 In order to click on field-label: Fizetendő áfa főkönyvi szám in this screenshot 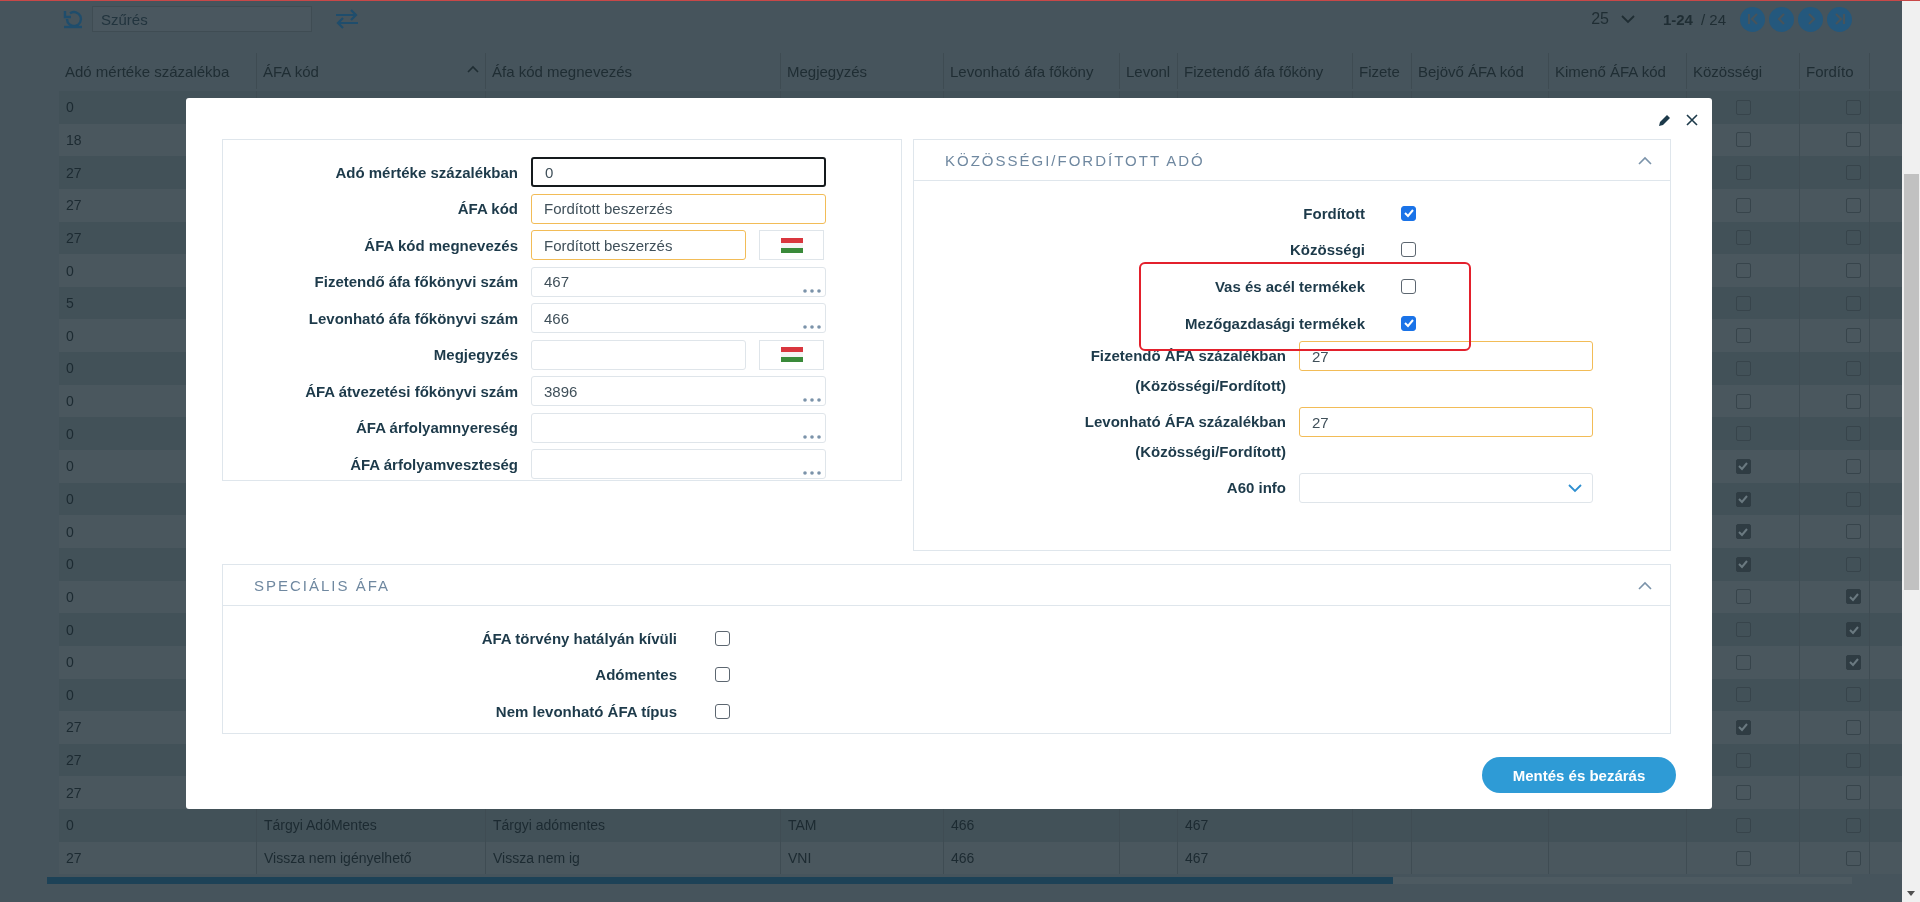, I will do `click(415, 282)`.